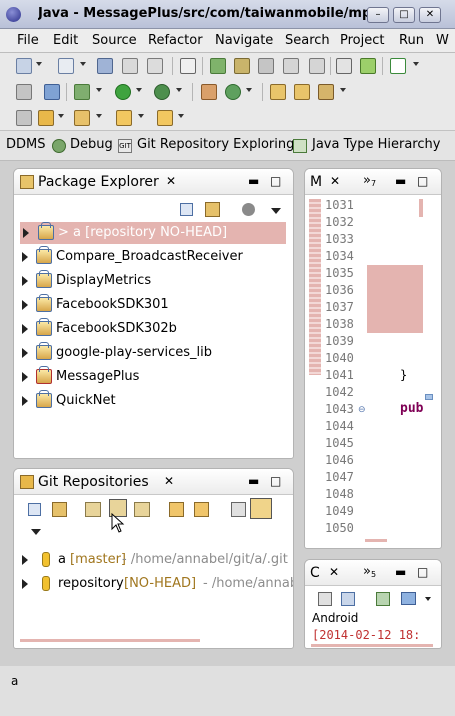 This screenshot has height=716, width=455. What do you see at coordinates (373, 182) in the screenshot?
I see `editor-tab: M ✕ » 7 ▬ □` at bounding box center [373, 182].